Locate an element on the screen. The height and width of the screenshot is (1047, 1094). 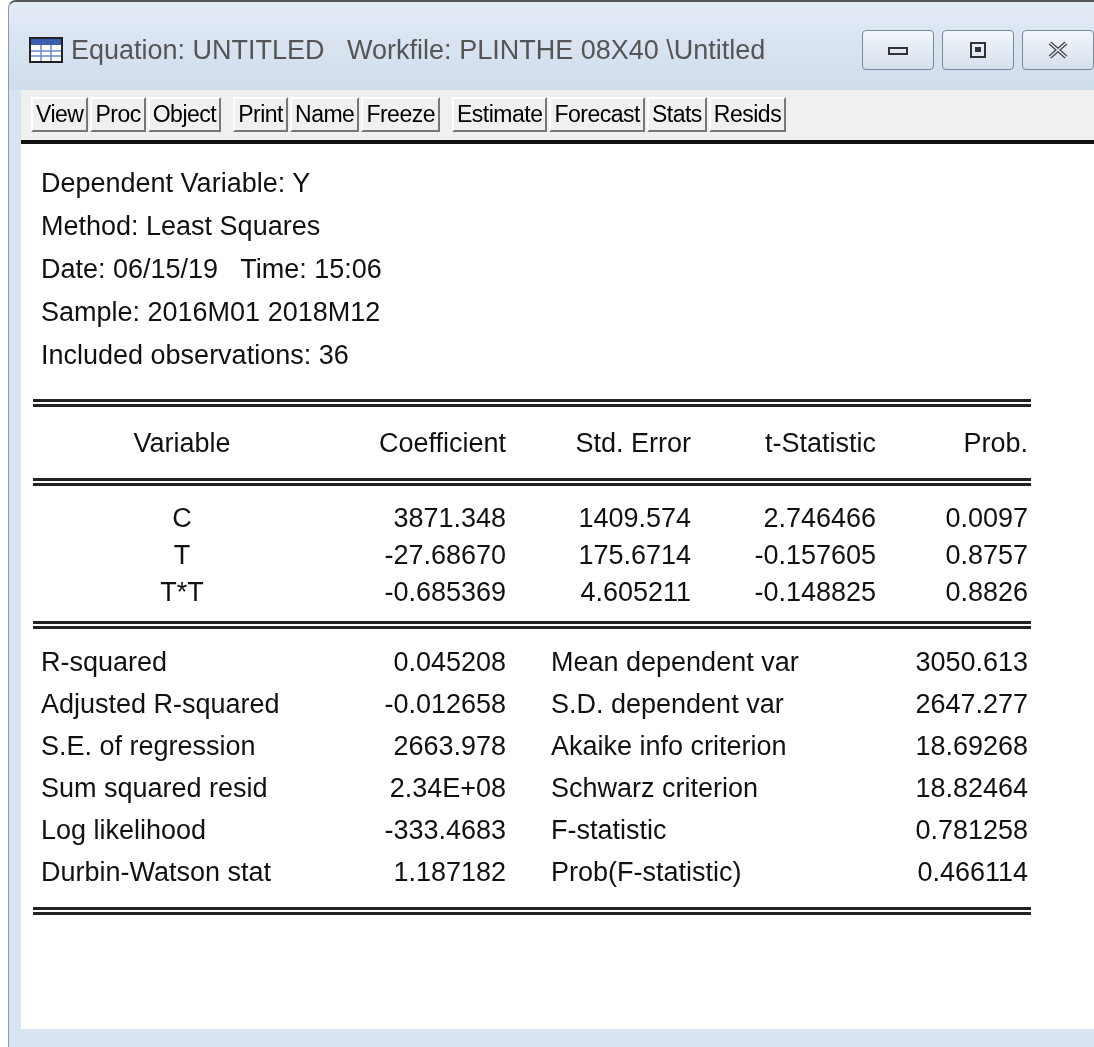
table-cell-text: 2.746466 is located at coordinates (819, 518).